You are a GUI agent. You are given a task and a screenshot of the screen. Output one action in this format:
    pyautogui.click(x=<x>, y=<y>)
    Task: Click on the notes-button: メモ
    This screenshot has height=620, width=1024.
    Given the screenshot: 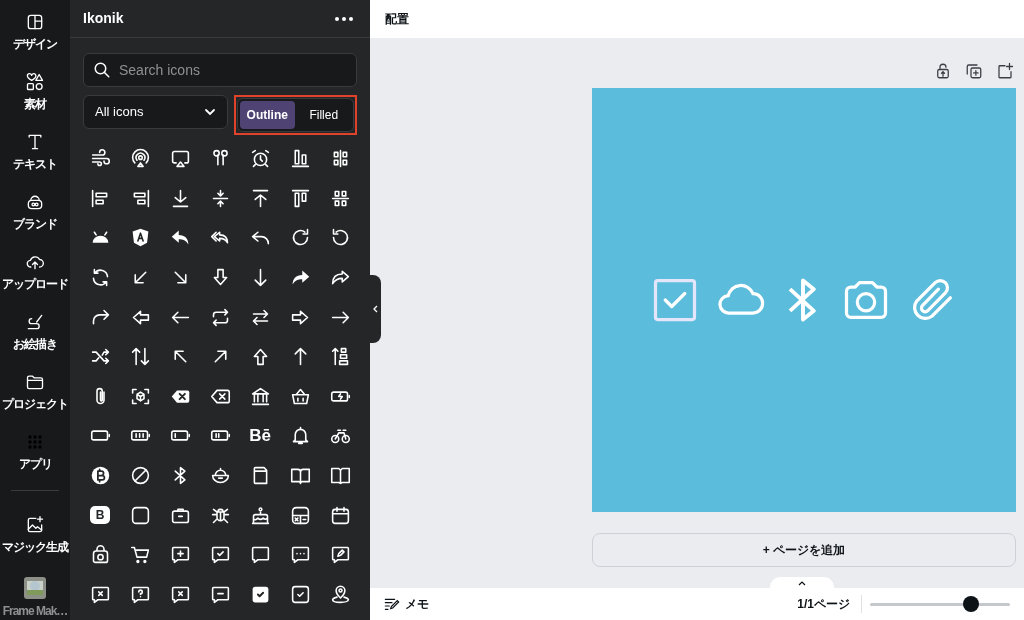 What is the action you would take?
    pyautogui.click(x=406, y=604)
    